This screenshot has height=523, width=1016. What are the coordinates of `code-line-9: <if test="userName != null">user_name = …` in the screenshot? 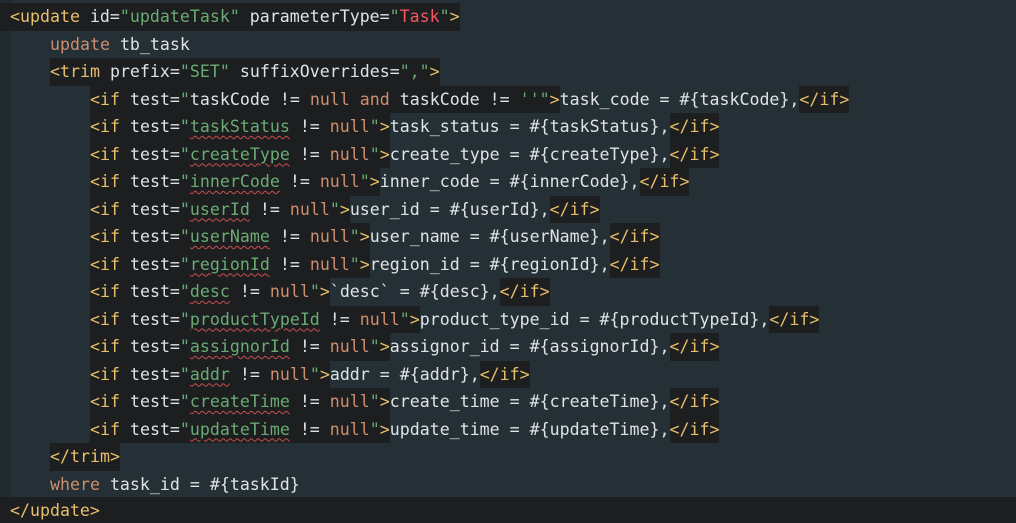 It's located at (330, 237).